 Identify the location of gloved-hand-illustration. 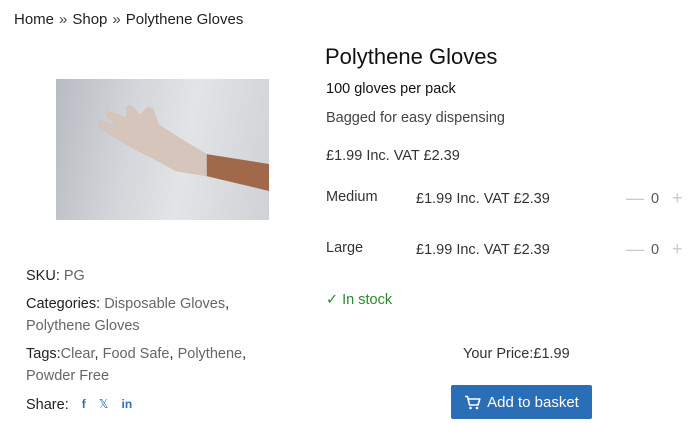
(183, 148).